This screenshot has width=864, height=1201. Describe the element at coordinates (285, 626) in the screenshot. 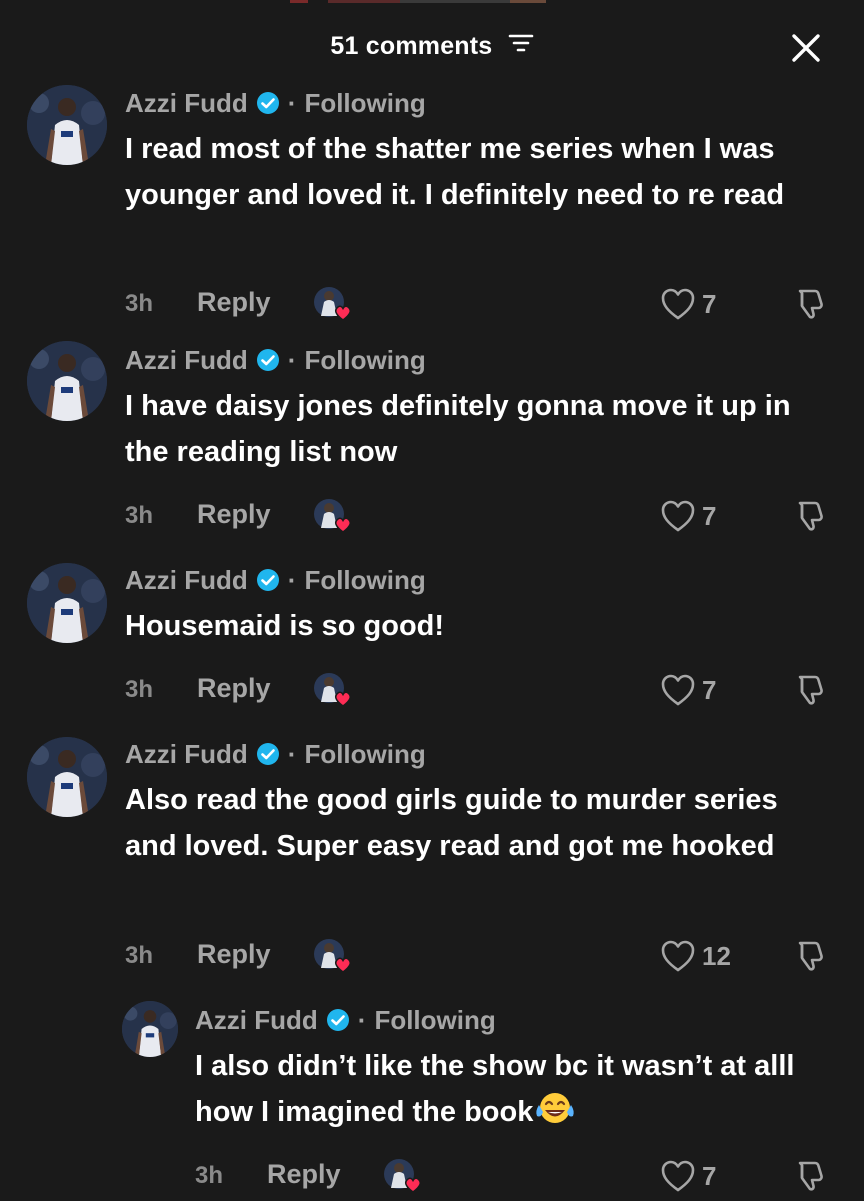

I see `comment-text: Housemaid is so good!` at that location.